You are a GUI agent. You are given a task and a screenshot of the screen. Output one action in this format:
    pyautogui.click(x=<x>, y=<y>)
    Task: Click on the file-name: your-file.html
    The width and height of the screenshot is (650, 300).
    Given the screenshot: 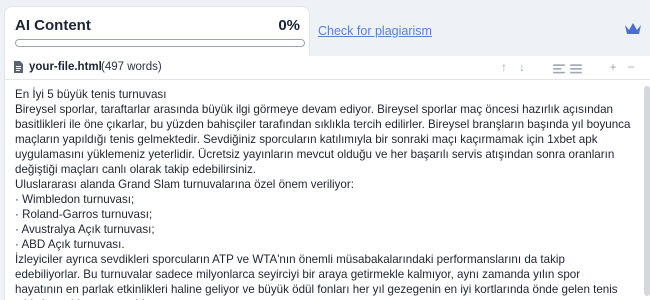 What is the action you would take?
    pyautogui.click(x=65, y=67)
    